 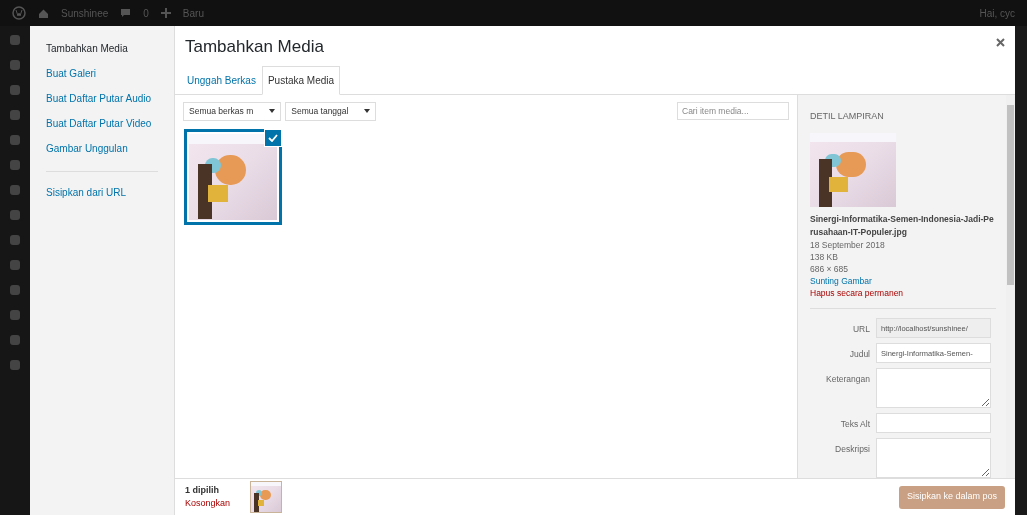 What do you see at coordinates (193, 13) in the screenshot?
I see `new-link: Baru` at bounding box center [193, 13].